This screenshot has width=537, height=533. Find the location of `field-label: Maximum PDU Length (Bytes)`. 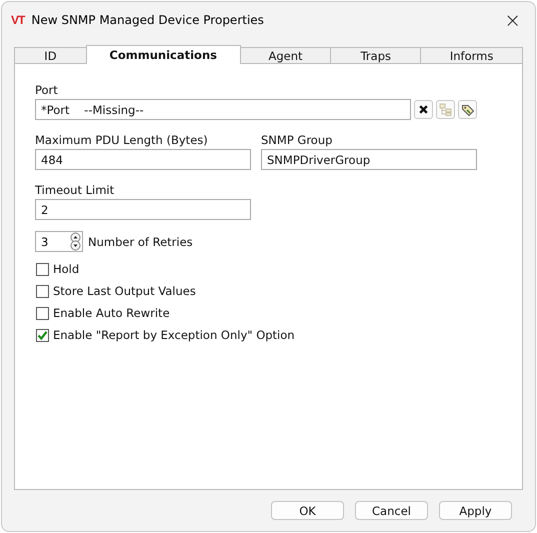

field-label: Maximum PDU Length (Bytes) is located at coordinates (122, 141).